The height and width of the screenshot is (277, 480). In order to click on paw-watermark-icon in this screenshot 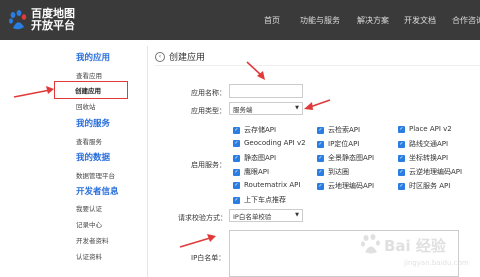, I will do `click(370, 244)`.